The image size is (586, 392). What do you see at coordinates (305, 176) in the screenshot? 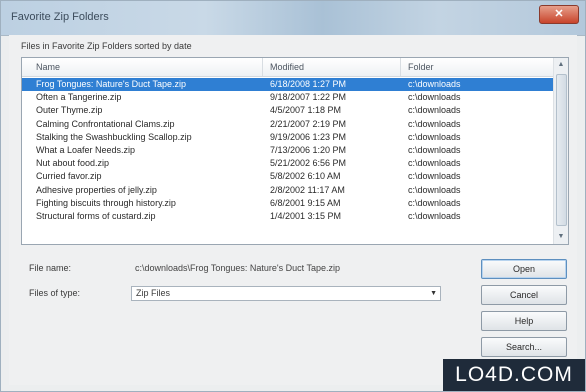
I see `row-modified: 5/8/2002 6:10 AM` at bounding box center [305, 176].